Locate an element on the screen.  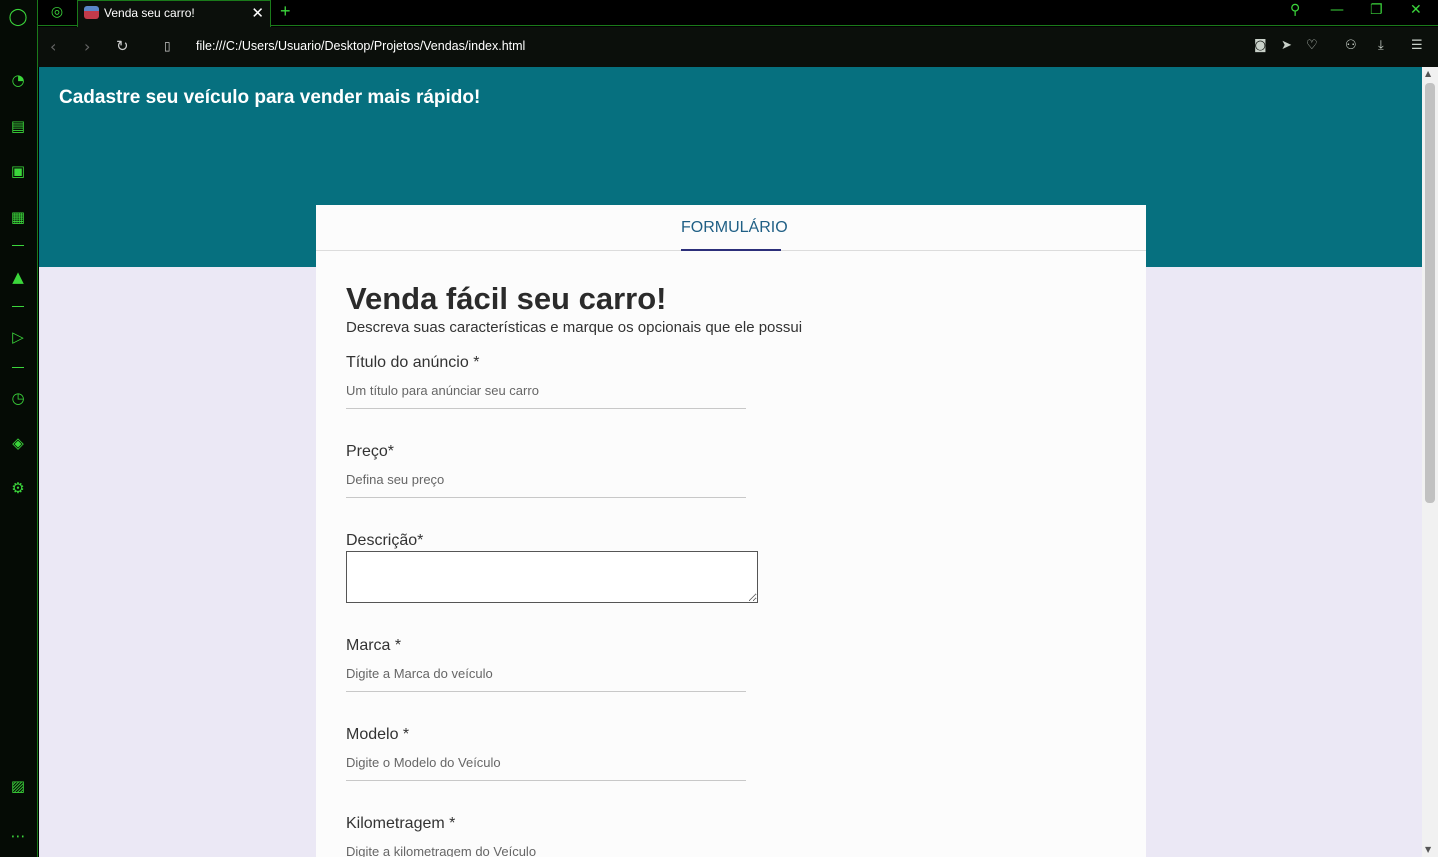
twitch-icon: ▣ is located at coordinates (18, 171).